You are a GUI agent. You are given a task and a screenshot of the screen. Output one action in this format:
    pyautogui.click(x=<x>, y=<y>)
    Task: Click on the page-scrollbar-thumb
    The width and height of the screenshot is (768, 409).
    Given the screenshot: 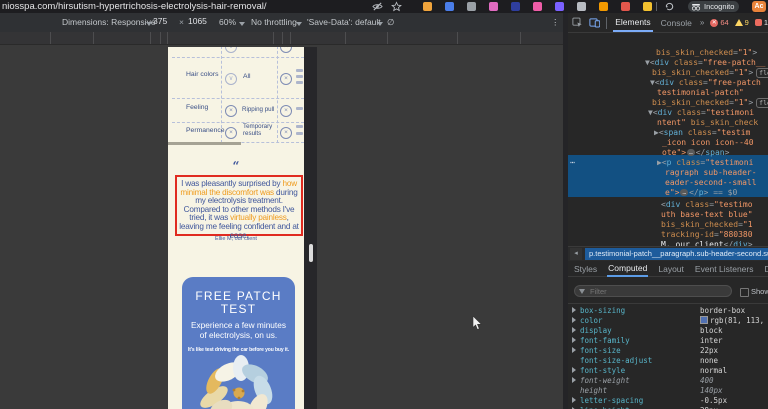 What is the action you would take?
    pyautogui.click(x=311, y=253)
    